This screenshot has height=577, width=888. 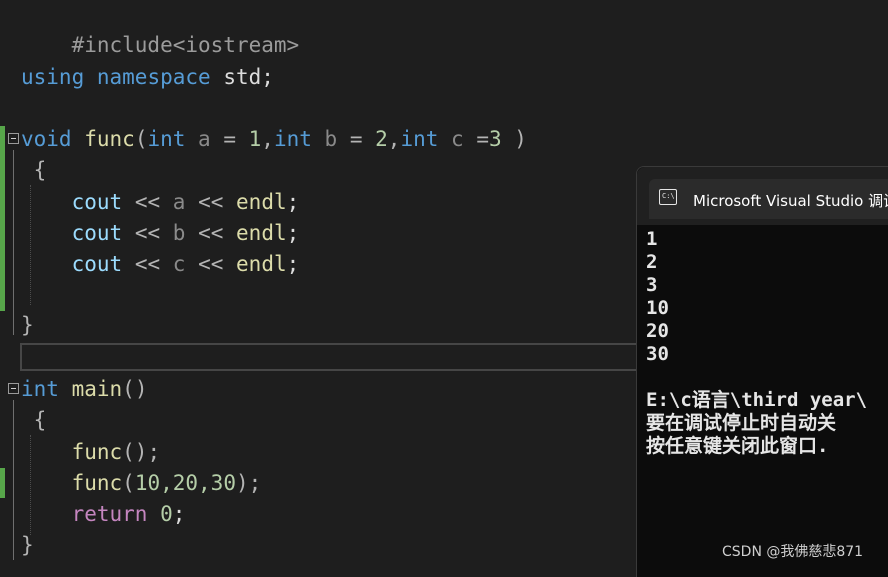 I want to click on current-line-highlight, so click(x=340, y=357).